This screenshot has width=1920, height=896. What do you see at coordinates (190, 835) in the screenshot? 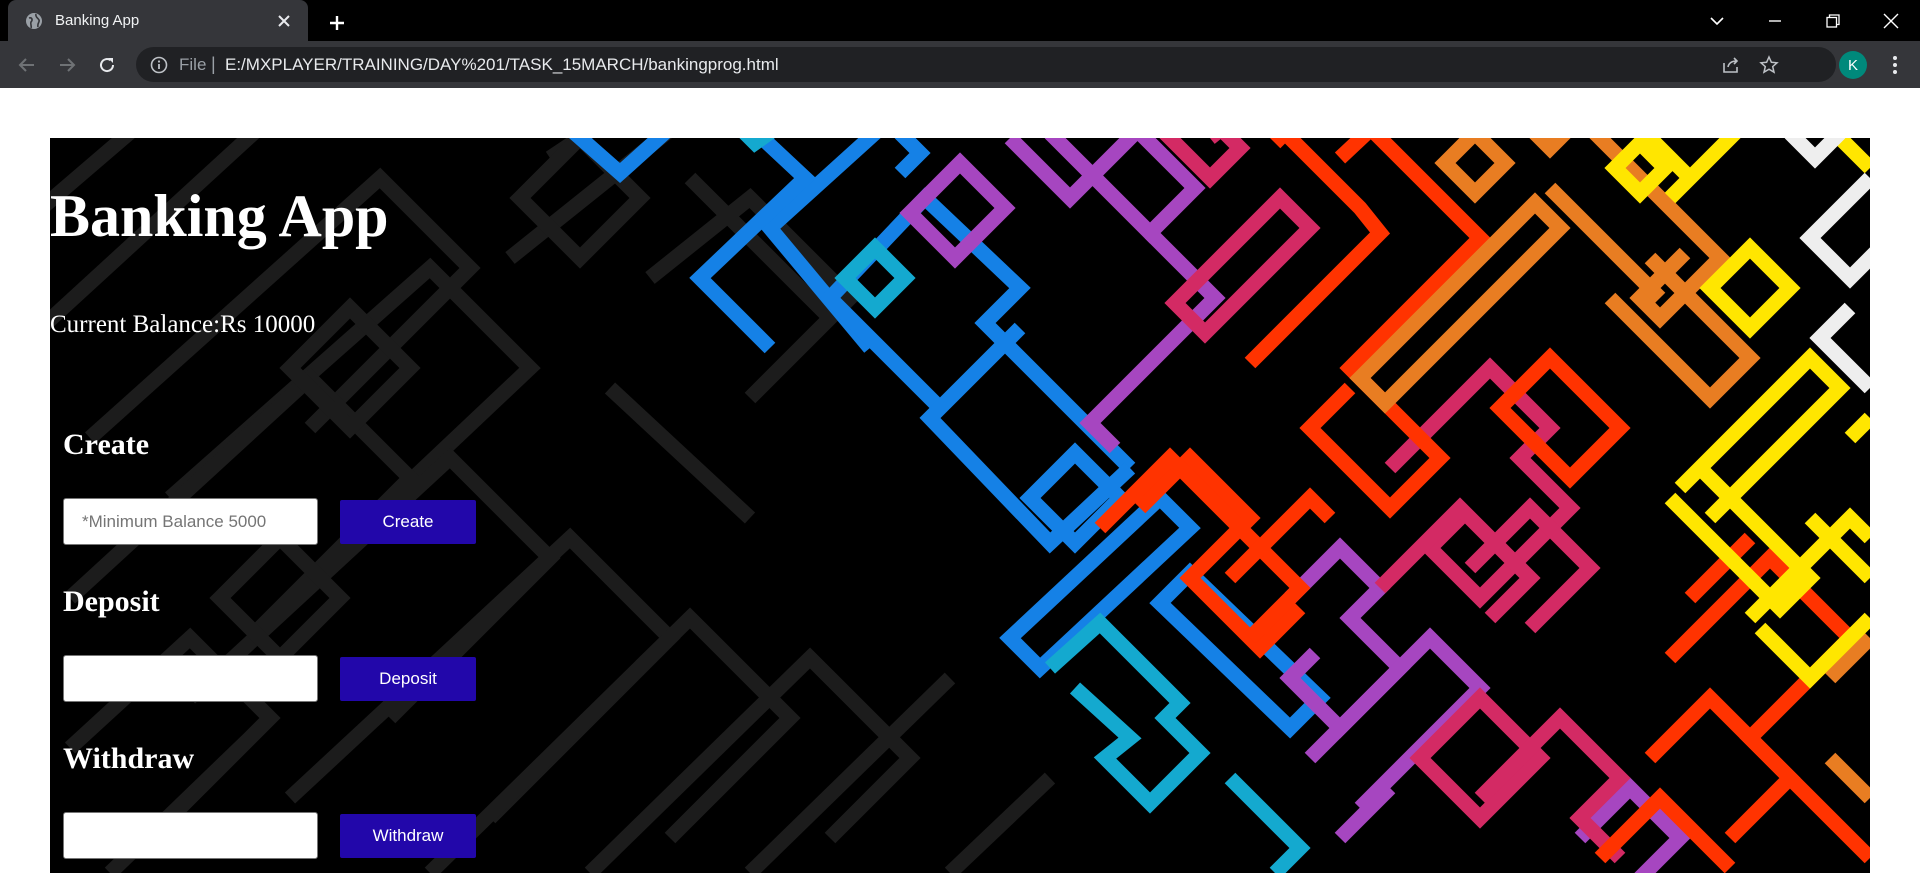
I see `withdraw-amount-input` at bounding box center [190, 835].